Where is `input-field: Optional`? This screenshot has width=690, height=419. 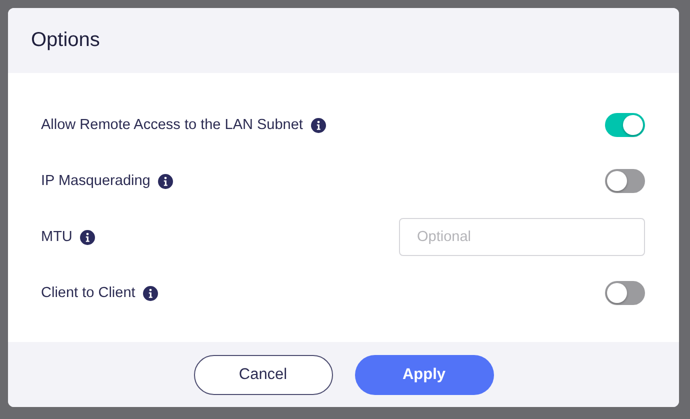 input-field: Optional is located at coordinates (522, 237).